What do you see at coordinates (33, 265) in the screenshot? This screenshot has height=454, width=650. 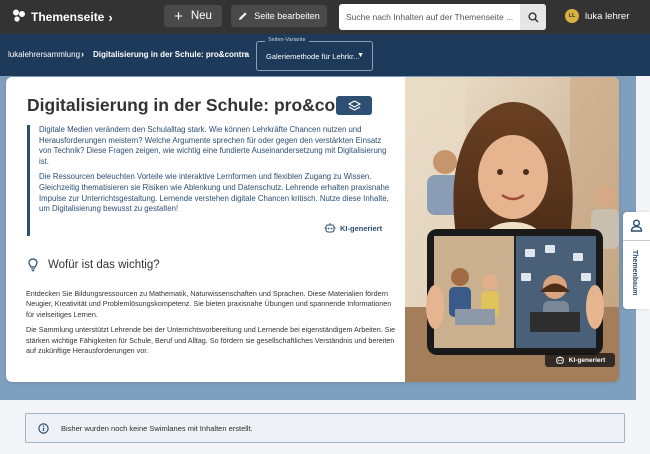 I see `lightbulb-icon` at bounding box center [33, 265].